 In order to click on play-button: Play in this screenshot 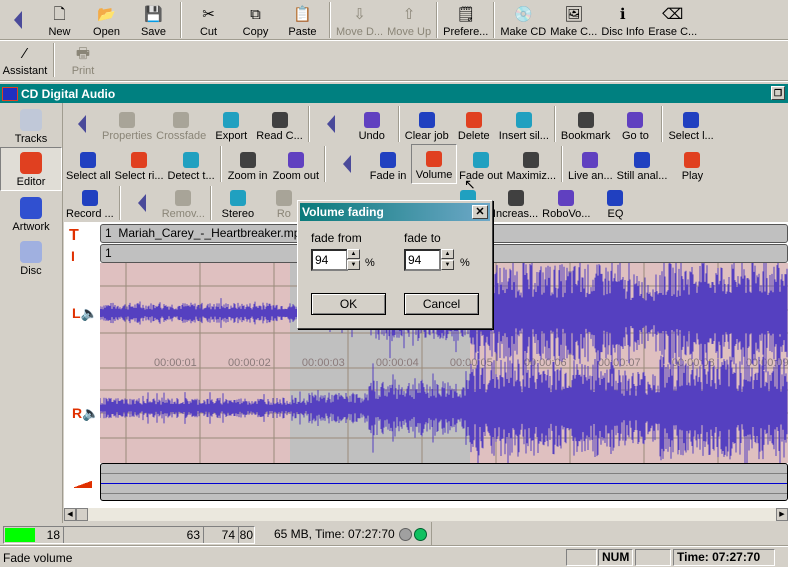, I will do `click(692, 164)`.